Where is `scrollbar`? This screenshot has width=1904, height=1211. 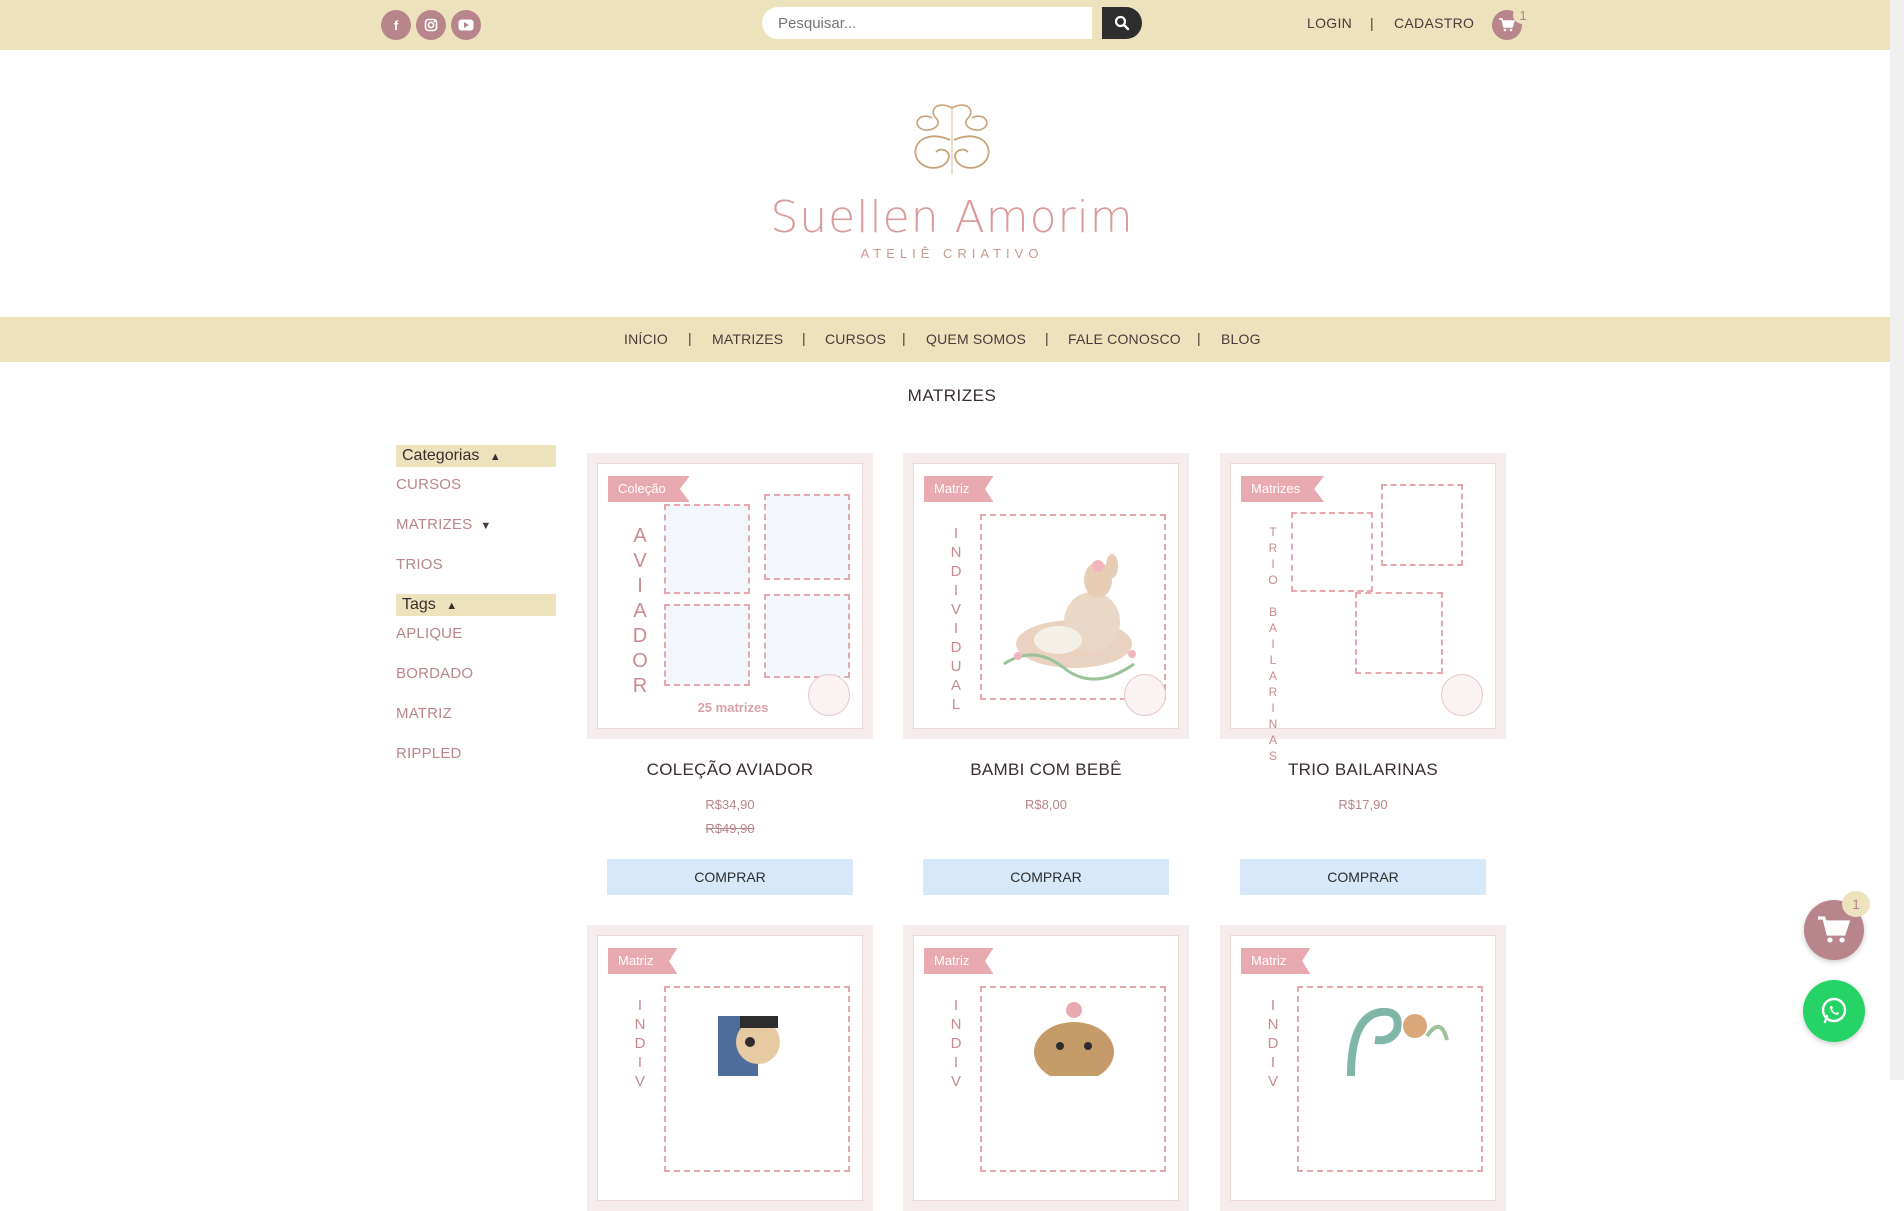 scrollbar is located at coordinates (1897, 540).